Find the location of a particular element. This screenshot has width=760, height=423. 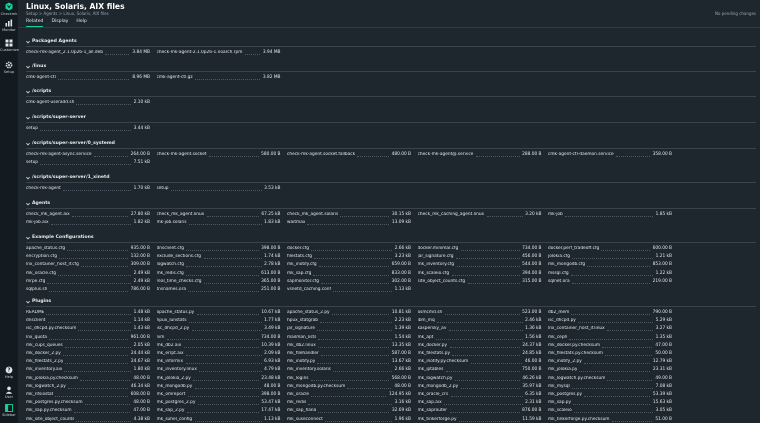

file-entry: jar_signature 1.39 kB is located at coordinates (349, 329).